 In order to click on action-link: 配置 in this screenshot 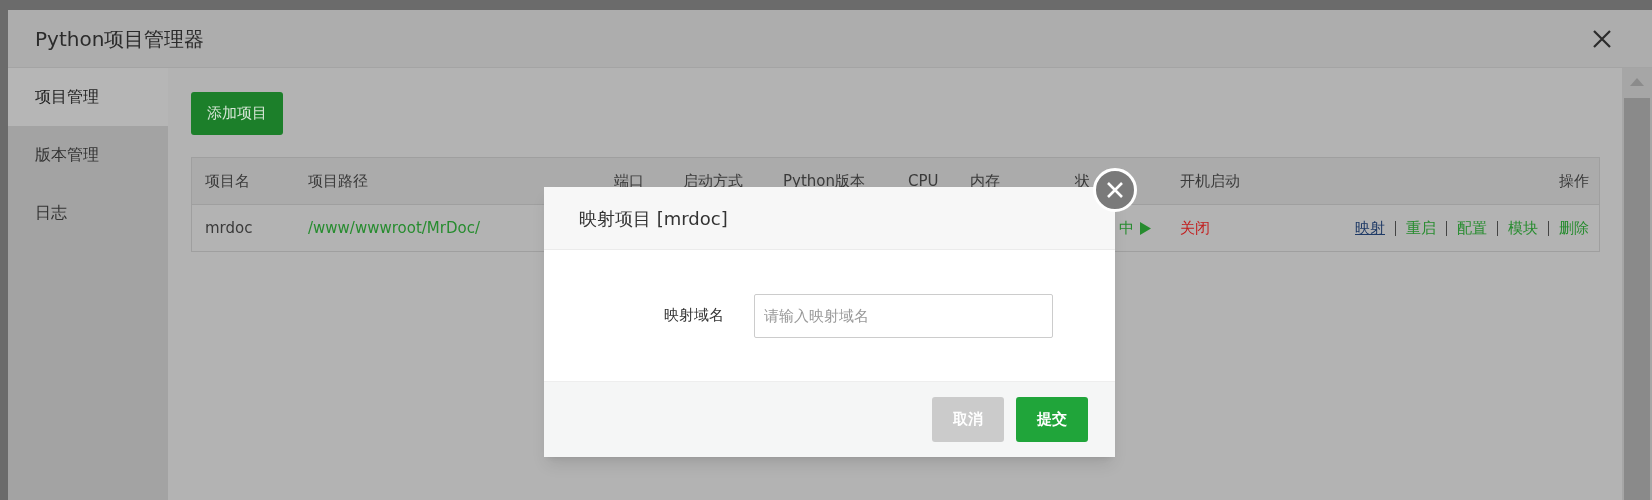, I will do `click(1472, 228)`.